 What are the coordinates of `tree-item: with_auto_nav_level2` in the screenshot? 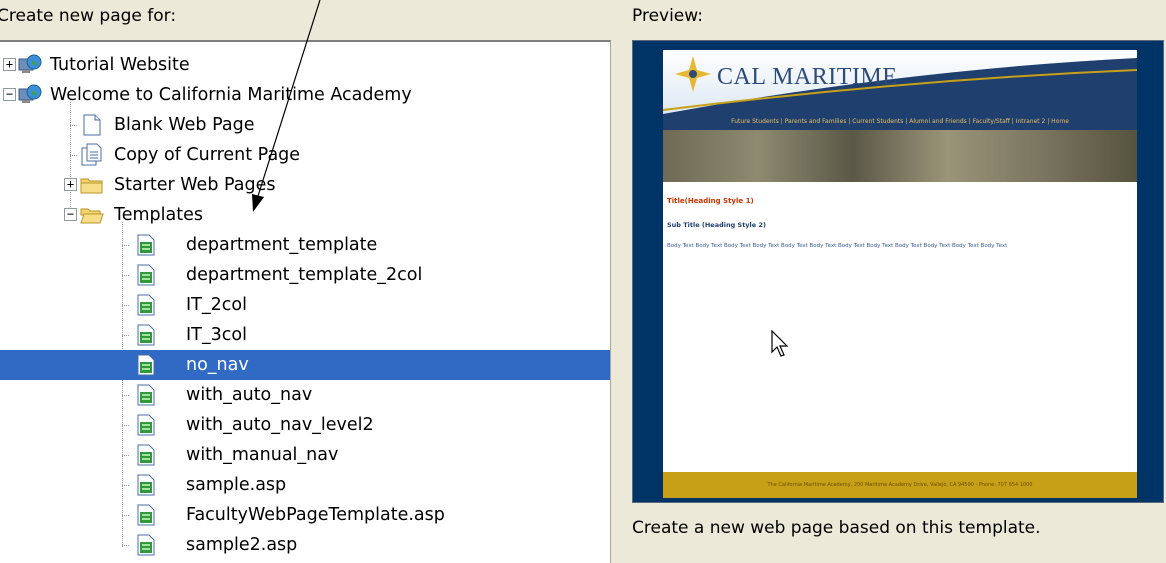 It's located at (305, 425).